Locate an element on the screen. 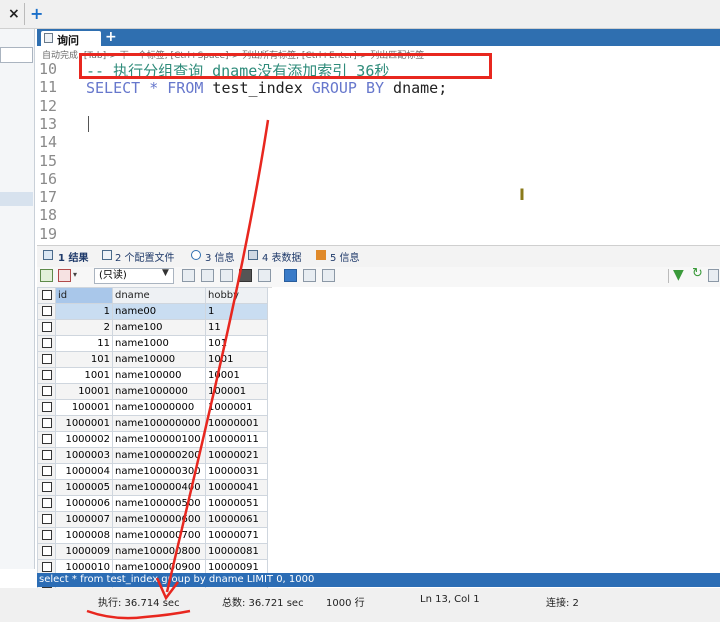 This screenshot has height=623, width=720. table-row: 1000004 name100000300 10000031 is located at coordinates (152, 471).